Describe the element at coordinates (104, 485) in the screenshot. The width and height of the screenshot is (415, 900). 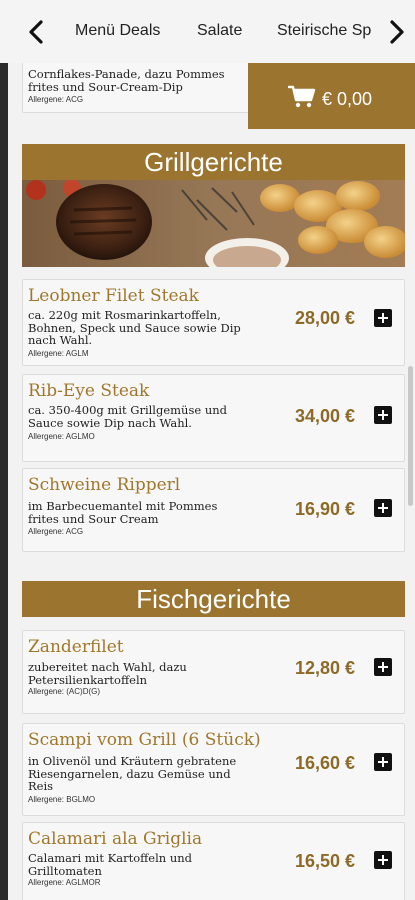
I see `item-name: Schweine Ripperl` at that location.